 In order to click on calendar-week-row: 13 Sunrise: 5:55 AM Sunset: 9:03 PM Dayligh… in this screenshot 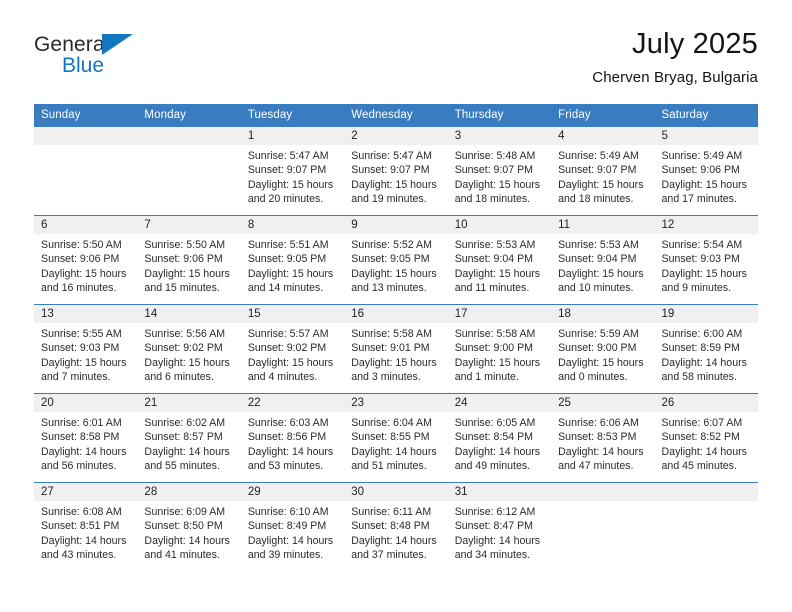, I will do `click(396, 349)`.